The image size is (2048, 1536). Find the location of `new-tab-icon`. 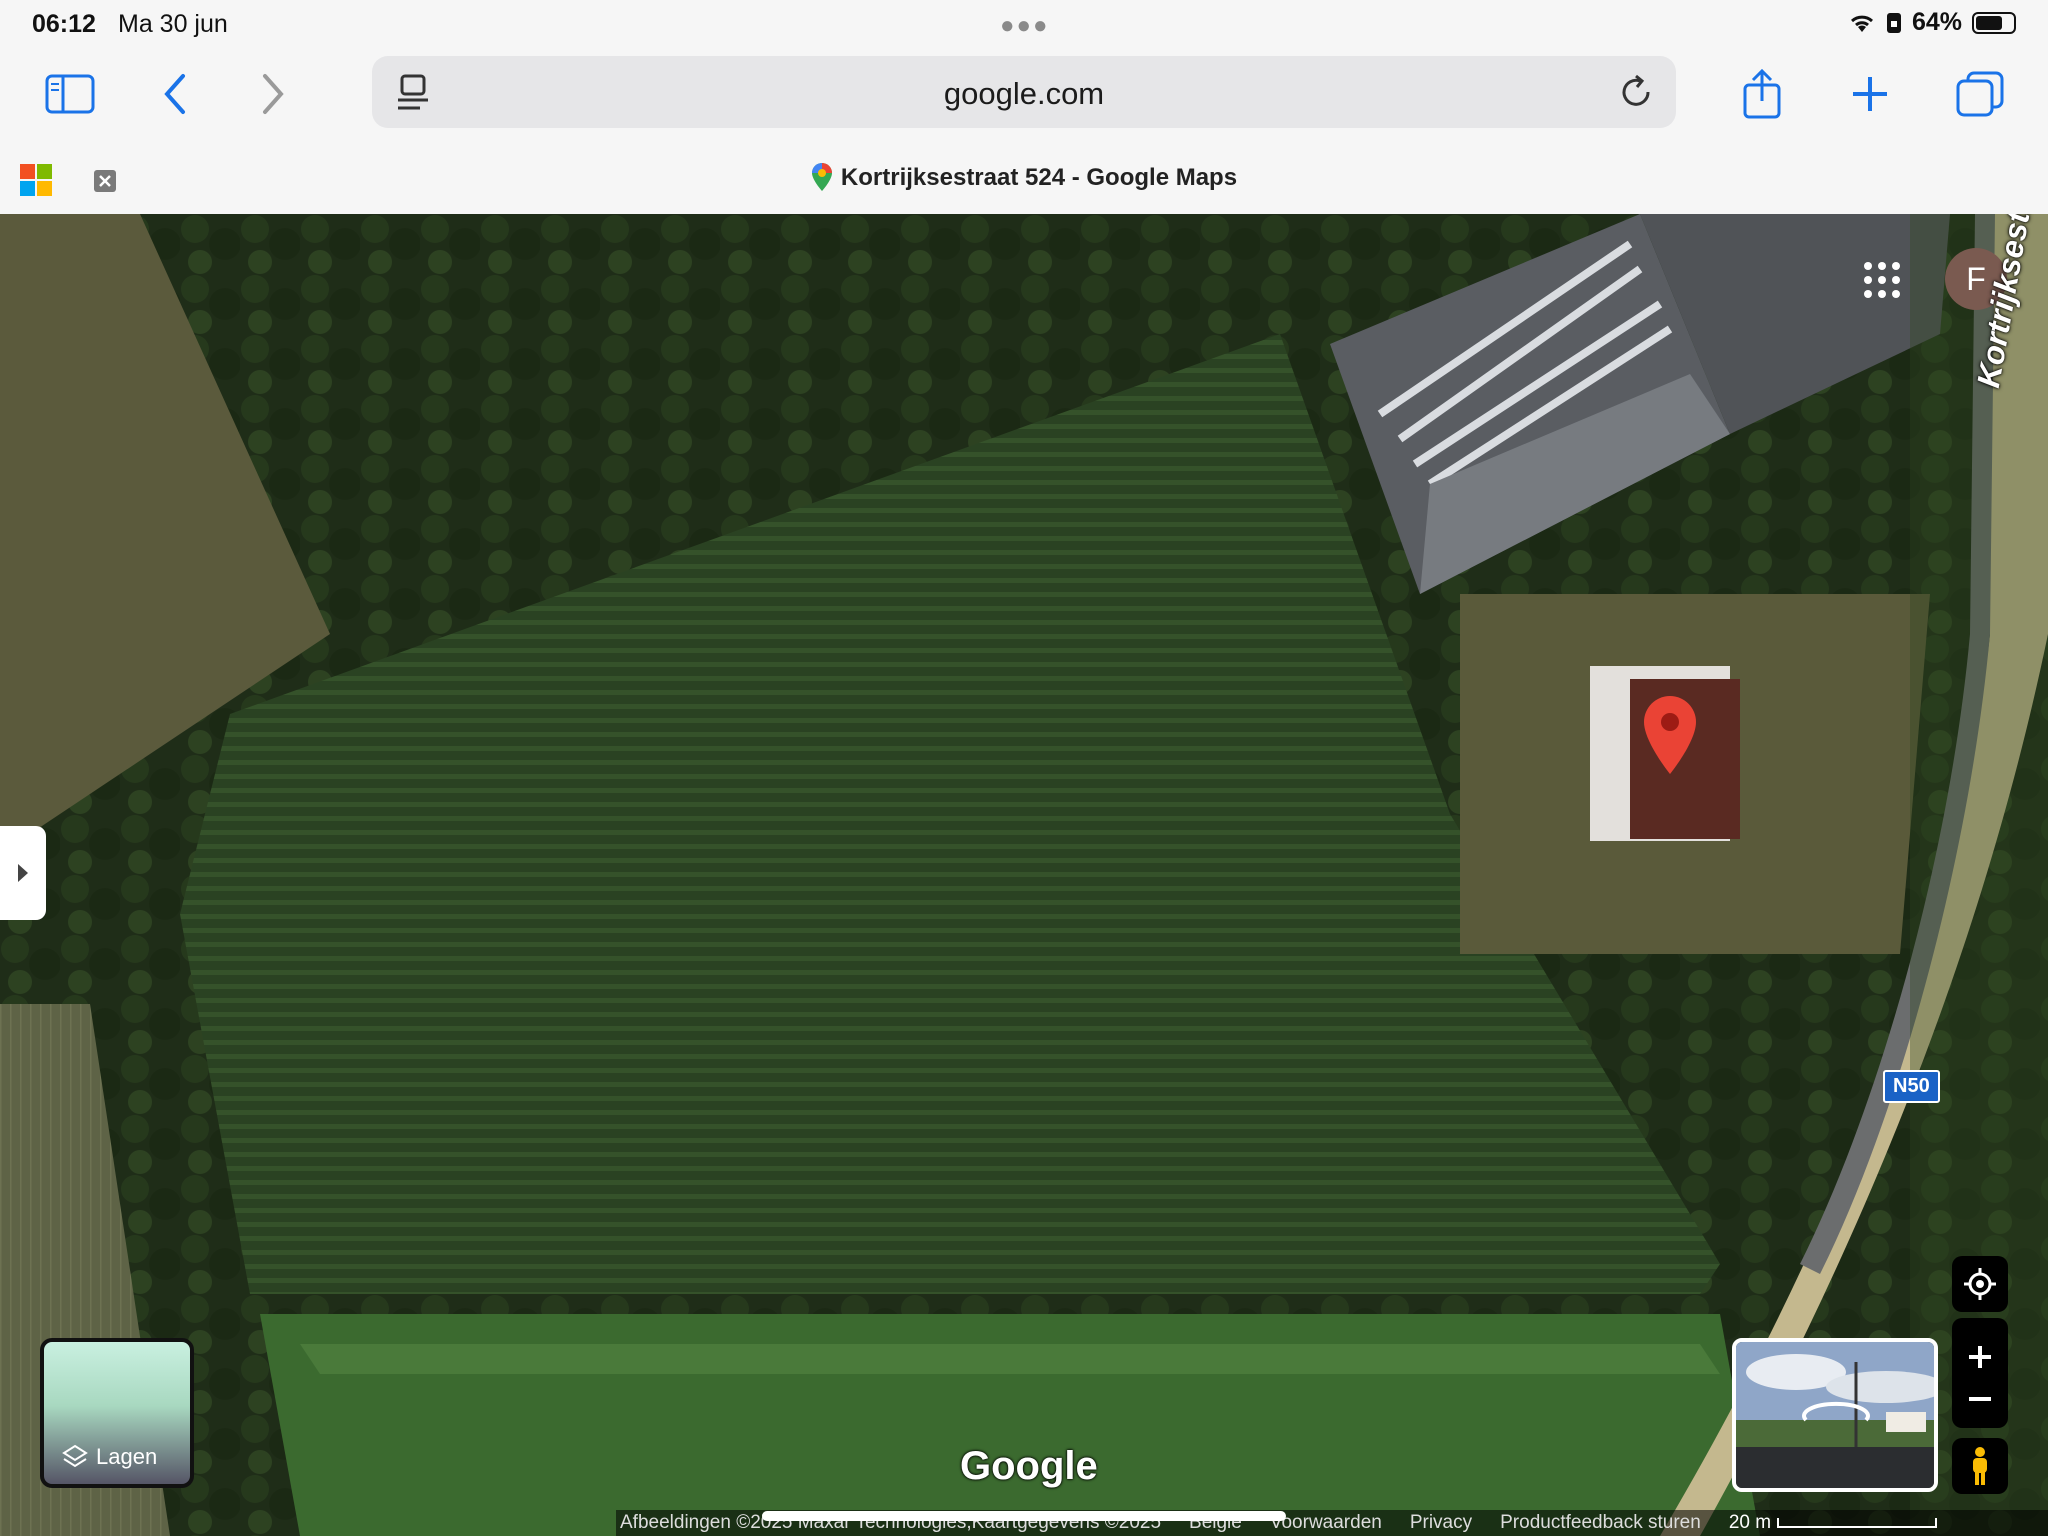

new-tab-icon is located at coordinates (1870, 94).